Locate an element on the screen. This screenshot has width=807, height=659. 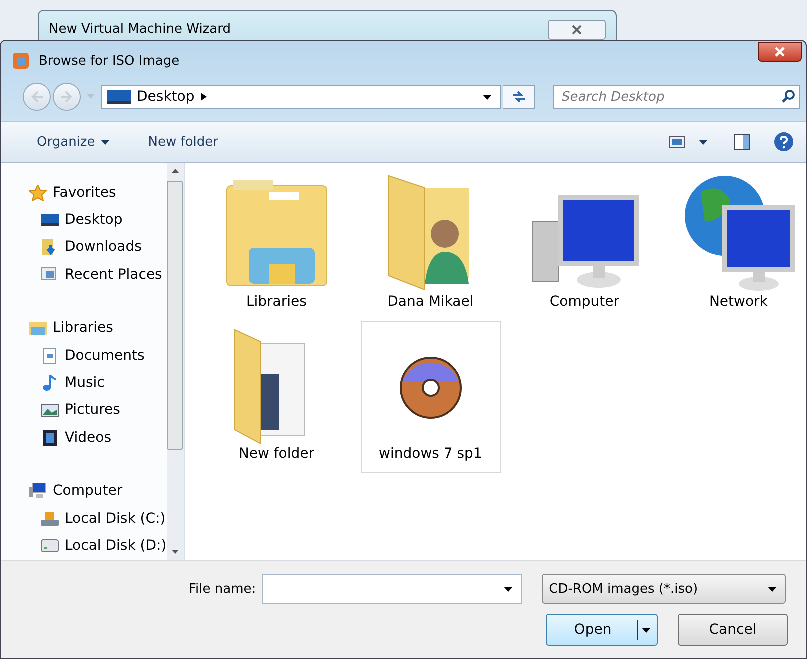
back-arrow-icon is located at coordinates (37, 97).